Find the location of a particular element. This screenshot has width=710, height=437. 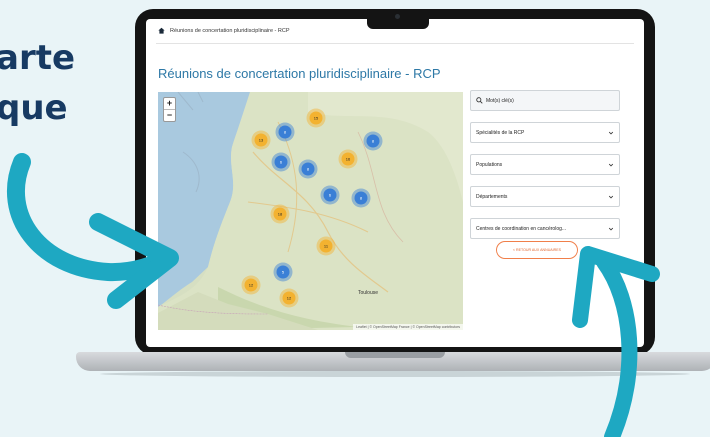

map-marker: 15 is located at coordinates (316, 118).